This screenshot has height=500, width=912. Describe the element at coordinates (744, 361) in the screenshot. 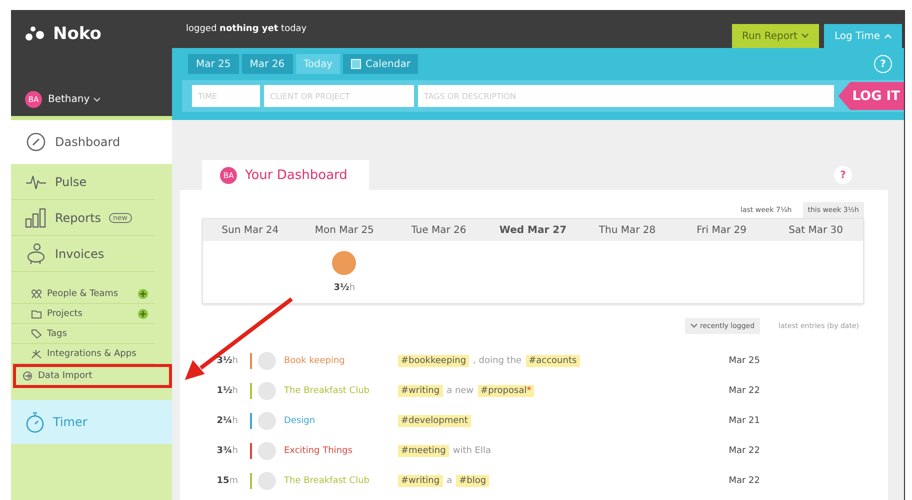

I see `entry-date: Mar 25` at that location.